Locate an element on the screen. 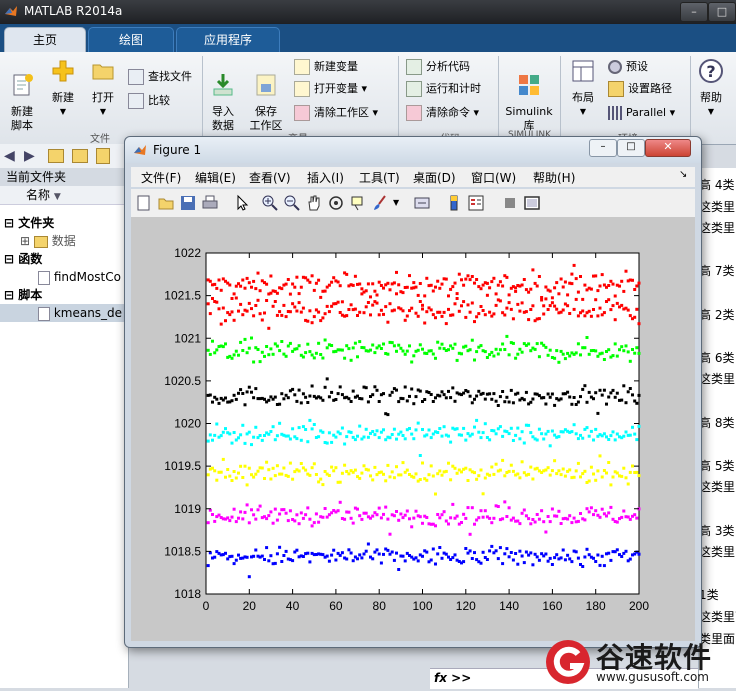  show-plot-tools-icon is located at coordinates (532, 203).